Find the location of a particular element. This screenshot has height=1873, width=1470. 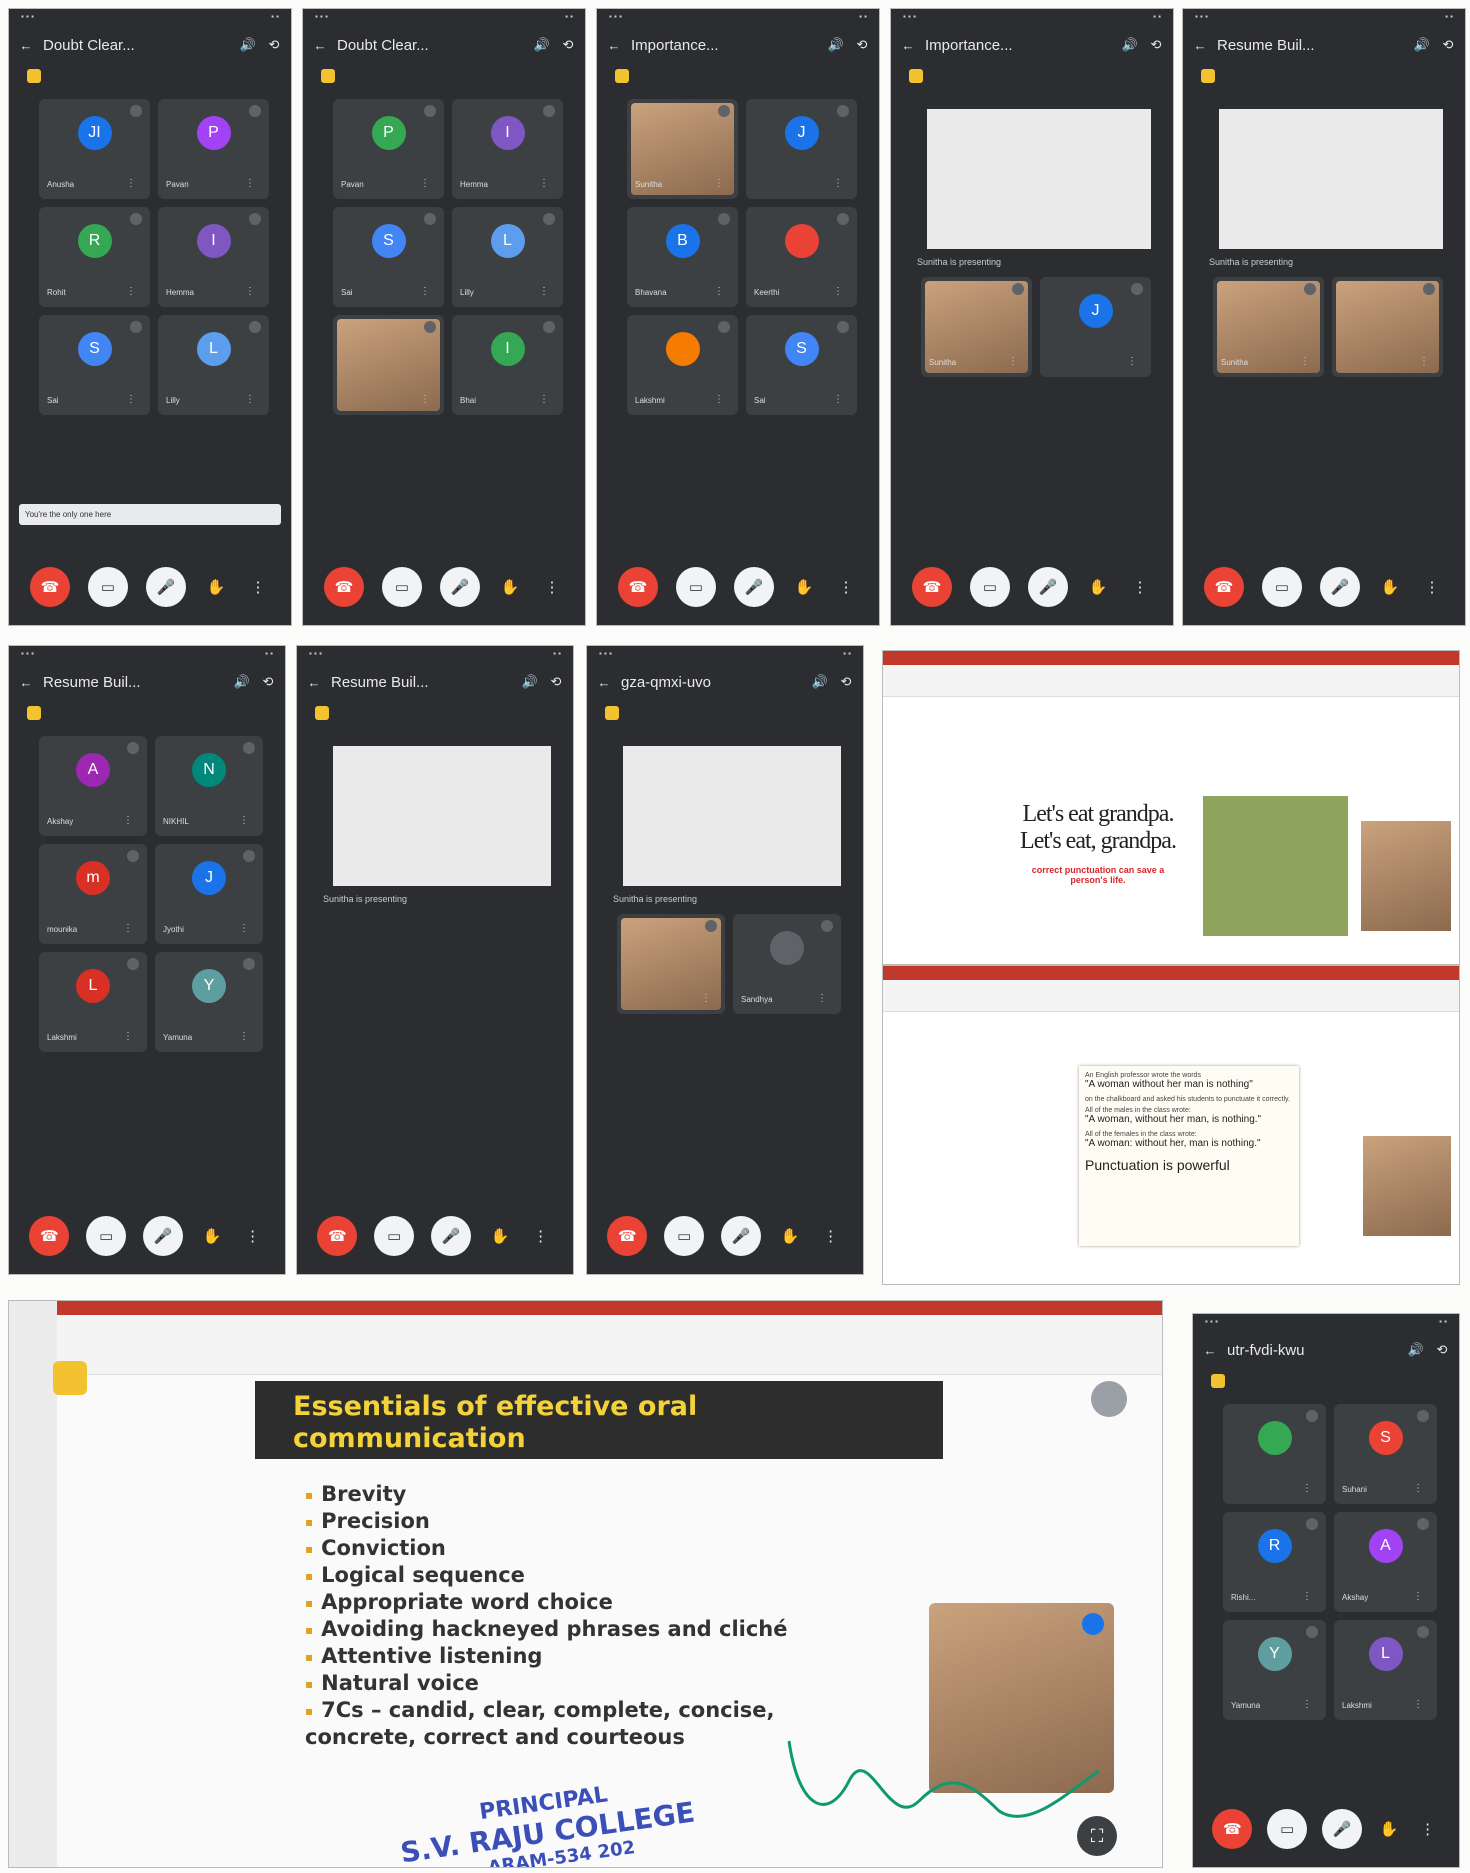

close-presentation-icon is located at coordinates (1109, 1399).